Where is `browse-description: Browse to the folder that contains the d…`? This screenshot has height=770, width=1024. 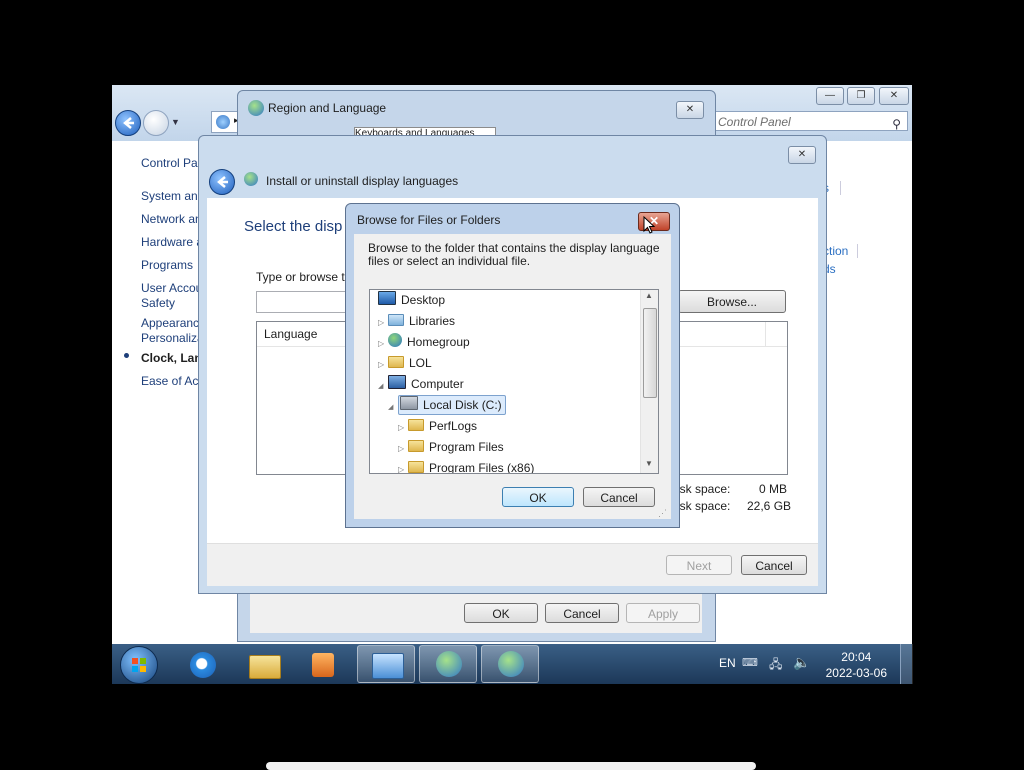
browse-description: Browse to the folder that contains the d… is located at coordinates (514, 254).